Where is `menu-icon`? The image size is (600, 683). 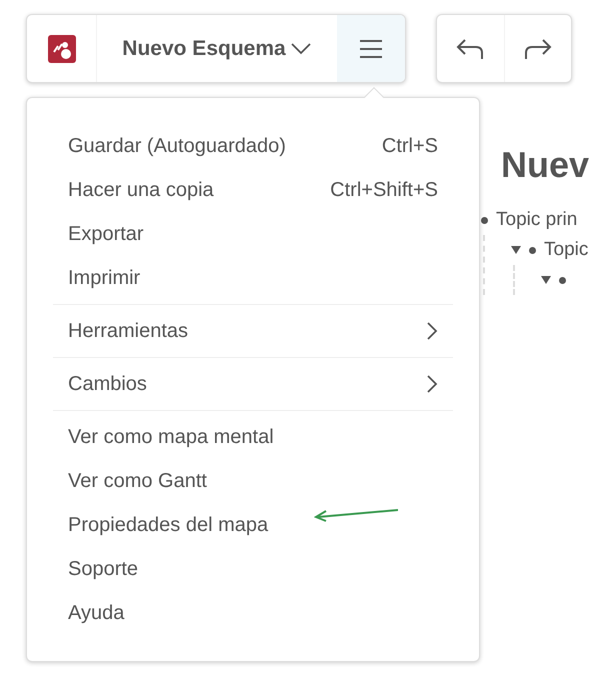 menu-icon is located at coordinates (371, 49).